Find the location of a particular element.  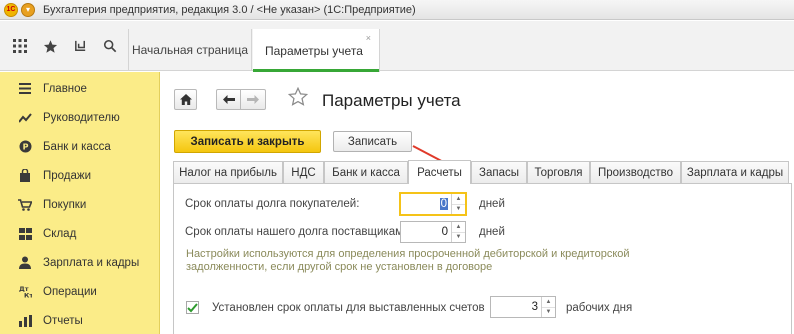

arrow-left-icon is located at coordinates (228, 99).